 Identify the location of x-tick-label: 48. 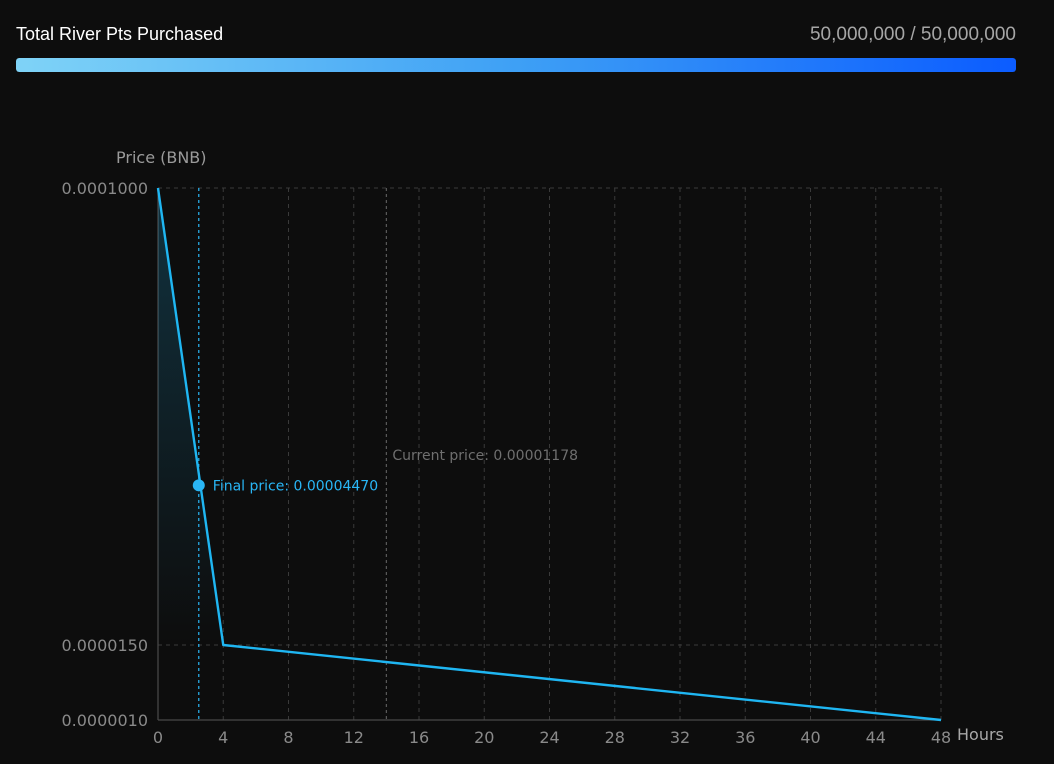
(941, 737).